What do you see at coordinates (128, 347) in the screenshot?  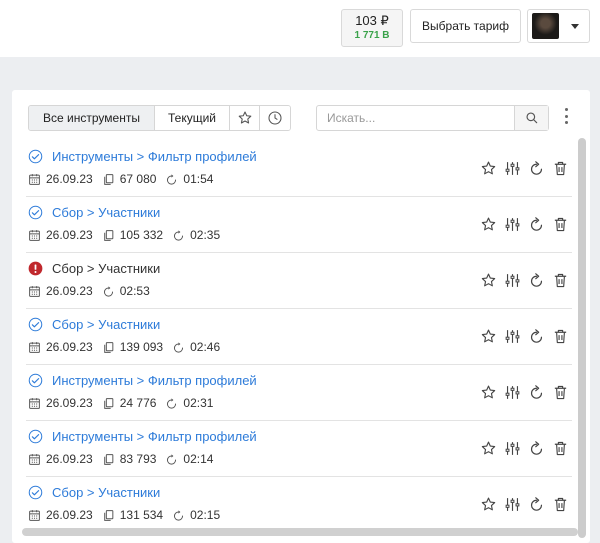 I see `task-meta: 26.09.23 139 093 02:46` at bounding box center [128, 347].